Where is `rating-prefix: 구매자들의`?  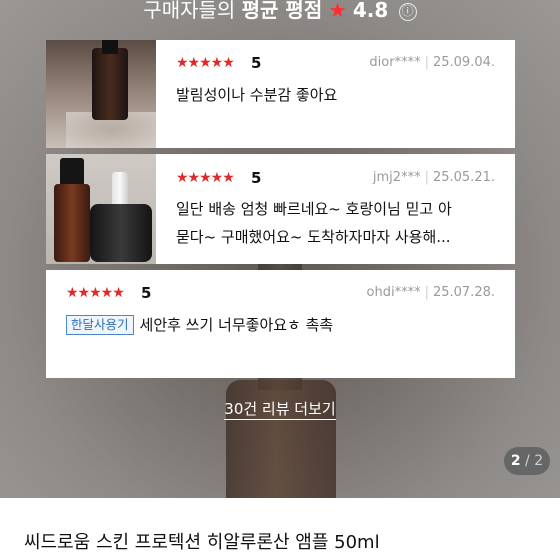
rating-prefix: 구매자들의 is located at coordinates (189, 11).